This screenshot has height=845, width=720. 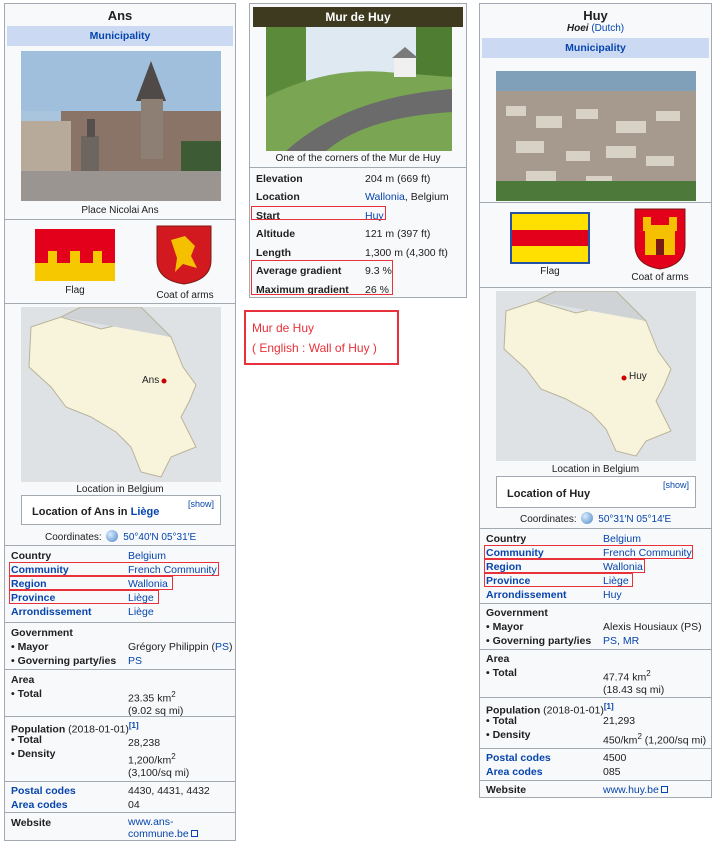 What do you see at coordinates (385, 197) in the screenshot?
I see `mur-location-link: Wallonia` at bounding box center [385, 197].